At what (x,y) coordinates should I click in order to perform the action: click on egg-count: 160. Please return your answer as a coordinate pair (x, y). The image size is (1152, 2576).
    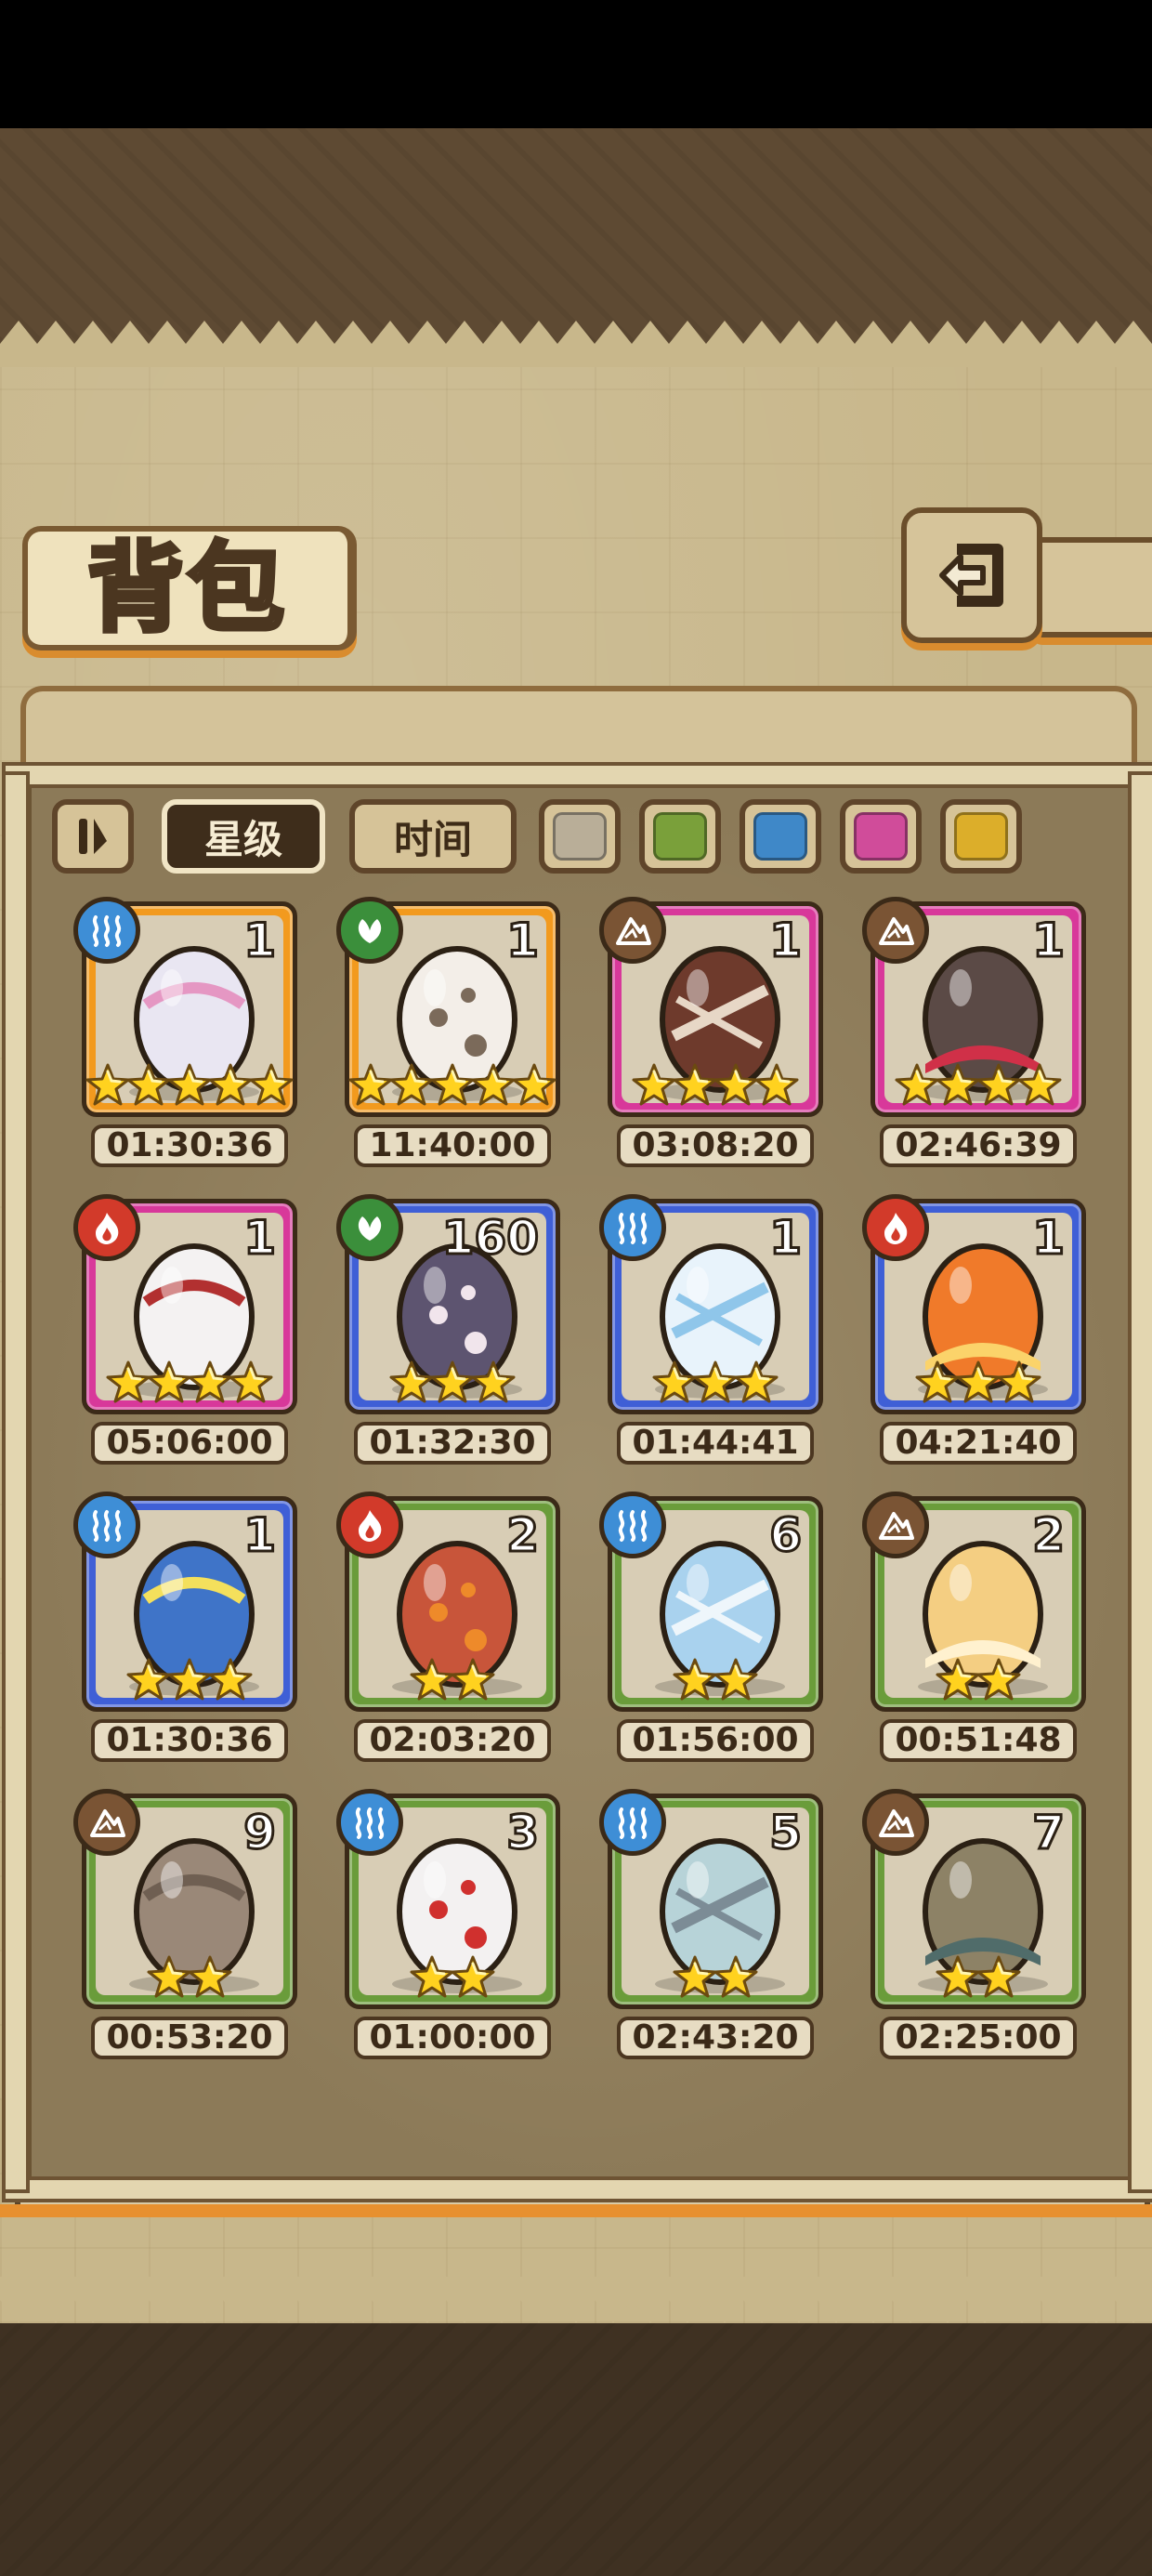
    Looking at the image, I should click on (490, 1238).